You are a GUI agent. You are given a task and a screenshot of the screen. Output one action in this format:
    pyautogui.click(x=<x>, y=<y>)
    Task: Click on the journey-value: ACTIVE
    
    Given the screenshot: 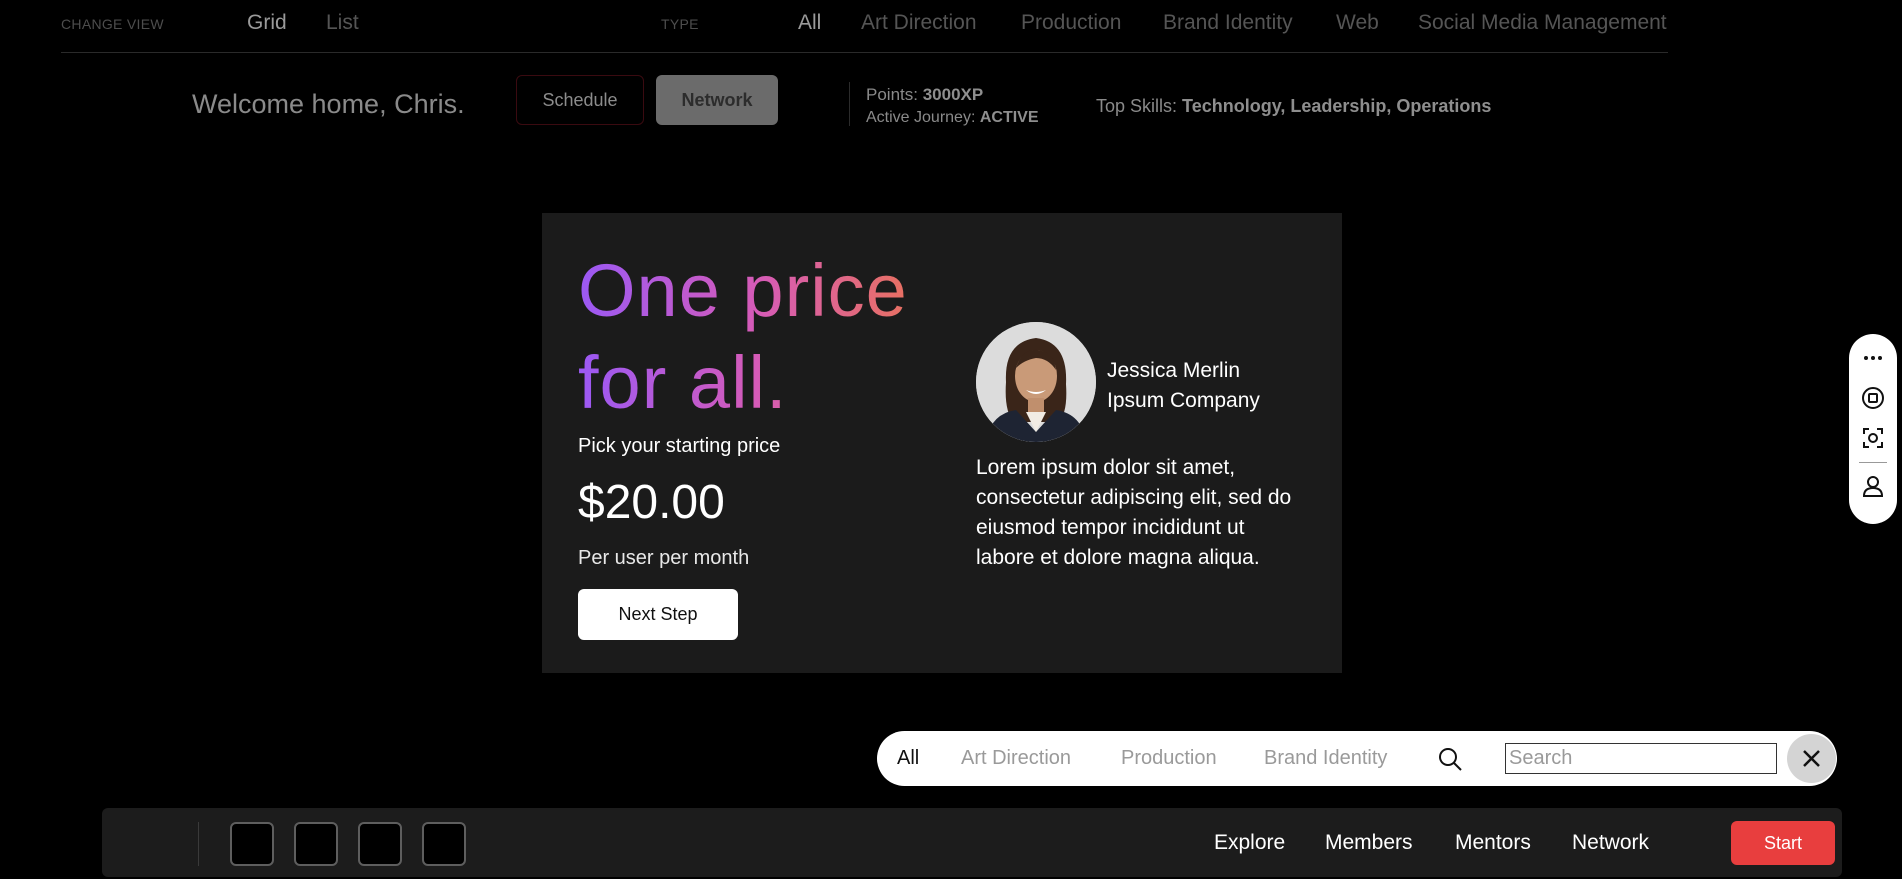 What is the action you would take?
    pyautogui.click(x=1009, y=117)
    